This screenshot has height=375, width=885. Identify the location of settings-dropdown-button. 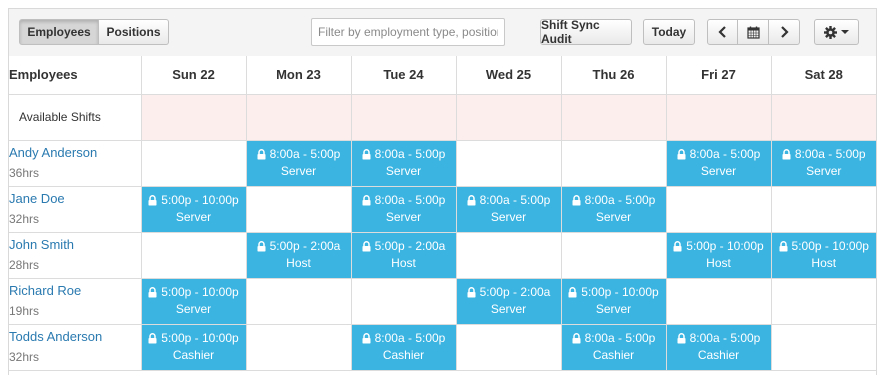
(836, 32).